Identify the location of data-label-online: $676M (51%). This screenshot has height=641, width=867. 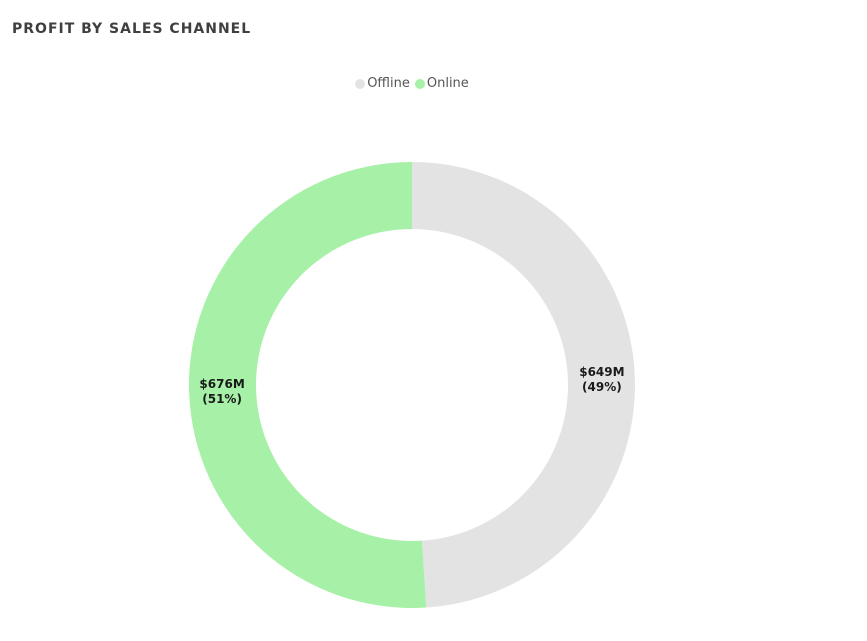
(221, 391).